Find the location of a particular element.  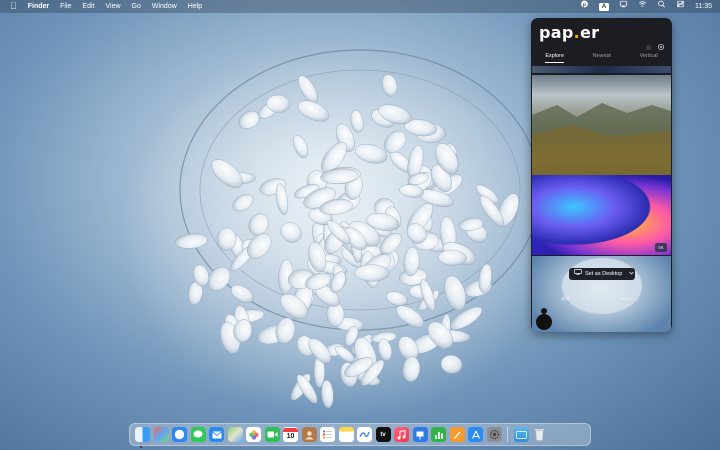

dock: 10 tv is located at coordinates (360, 434).